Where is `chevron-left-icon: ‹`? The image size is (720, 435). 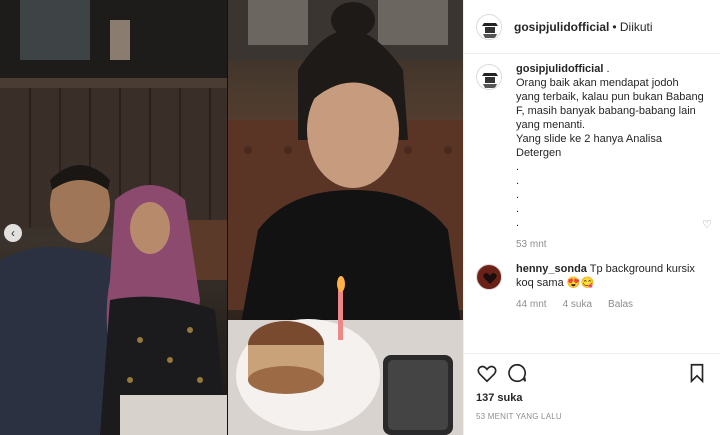 chevron-left-icon: ‹ is located at coordinates (13, 233).